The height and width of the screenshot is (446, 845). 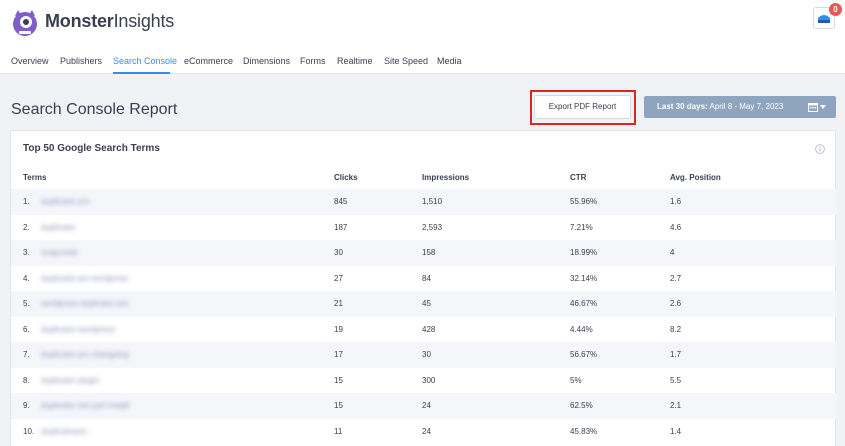 What do you see at coordinates (81, 61) in the screenshot?
I see `tab-publishers: Publishers` at bounding box center [81, 61].